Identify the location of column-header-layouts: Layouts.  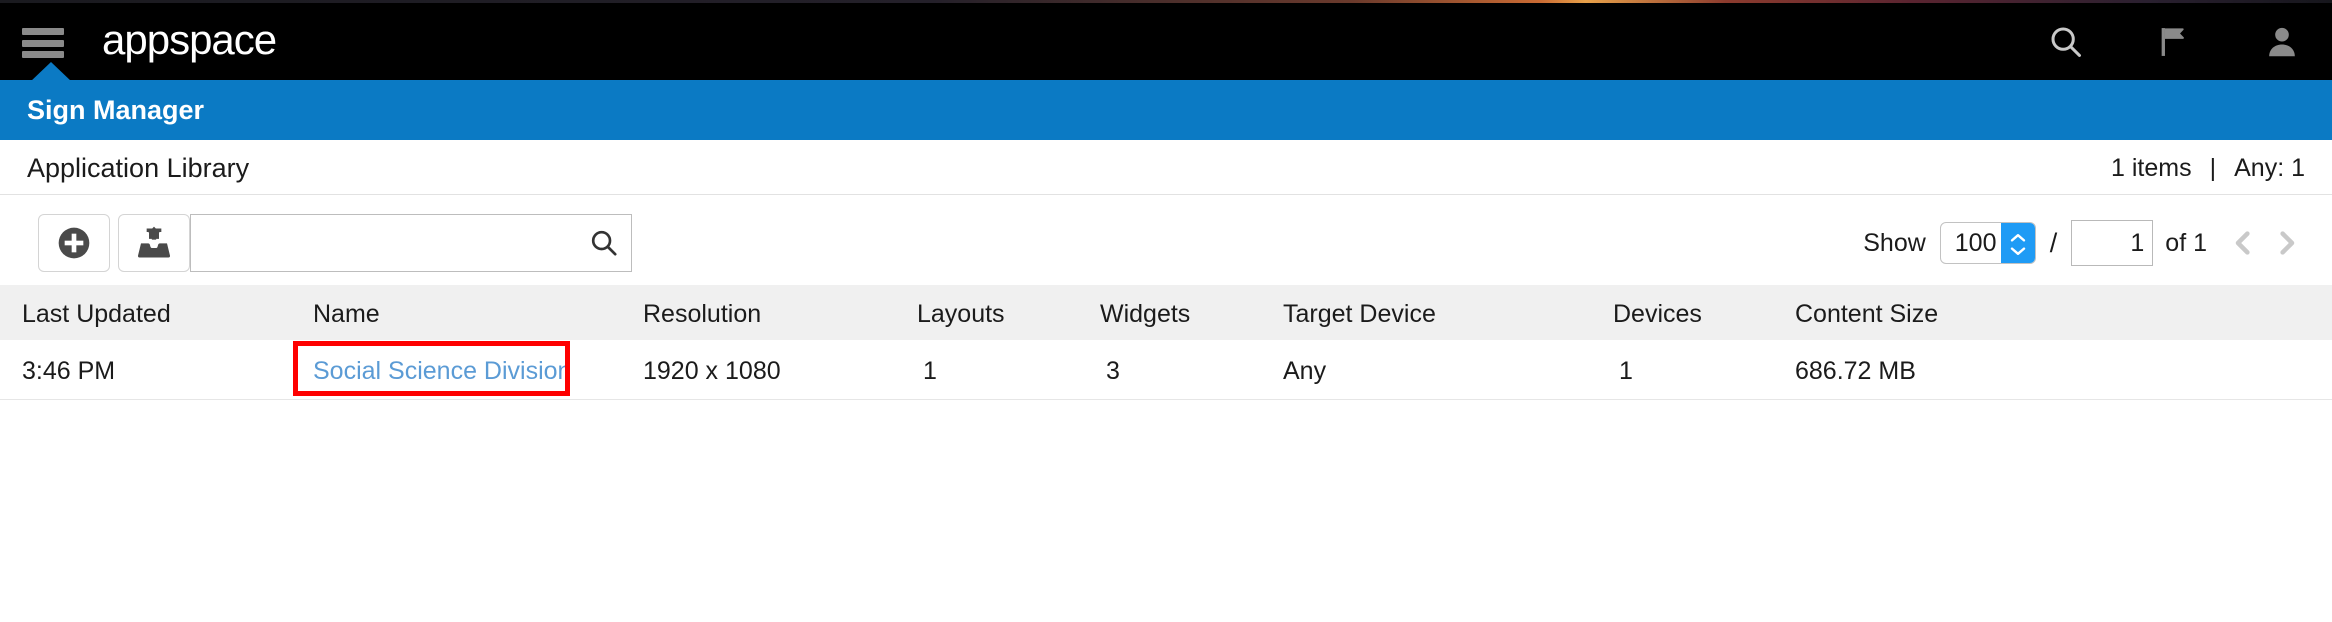
(961, 314).